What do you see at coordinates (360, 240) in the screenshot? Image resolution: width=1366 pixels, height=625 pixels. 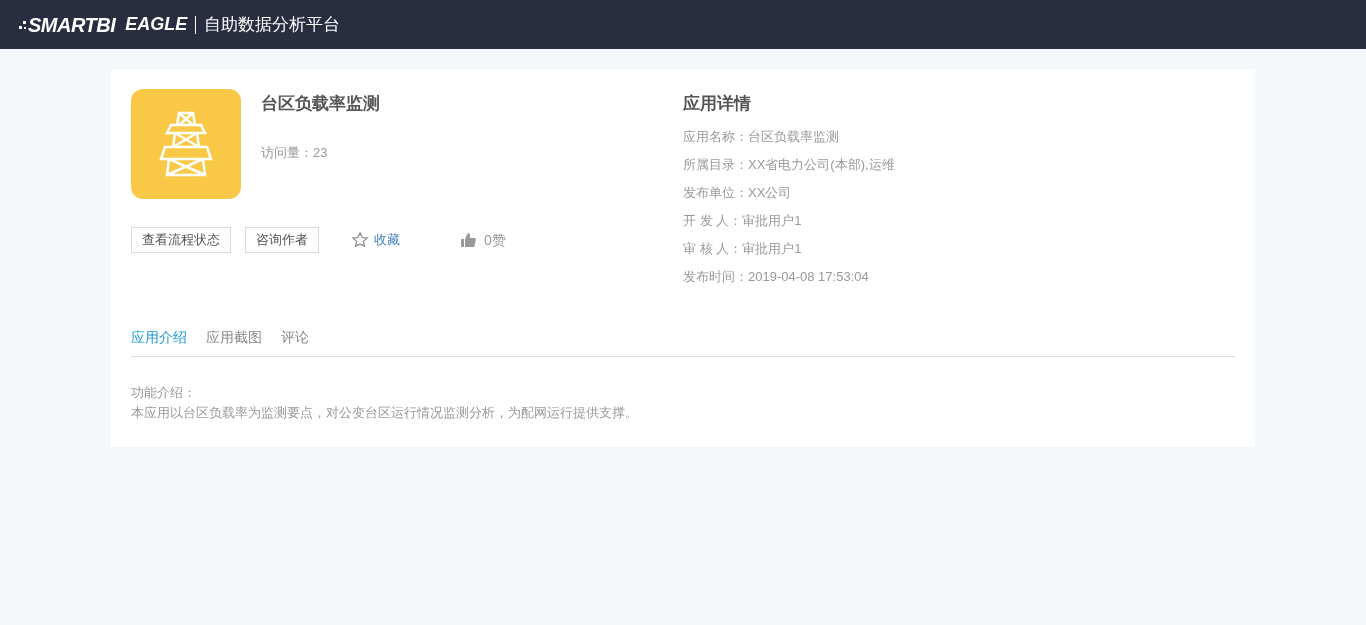 I see `star-icon` at bounding box center [360, 240].